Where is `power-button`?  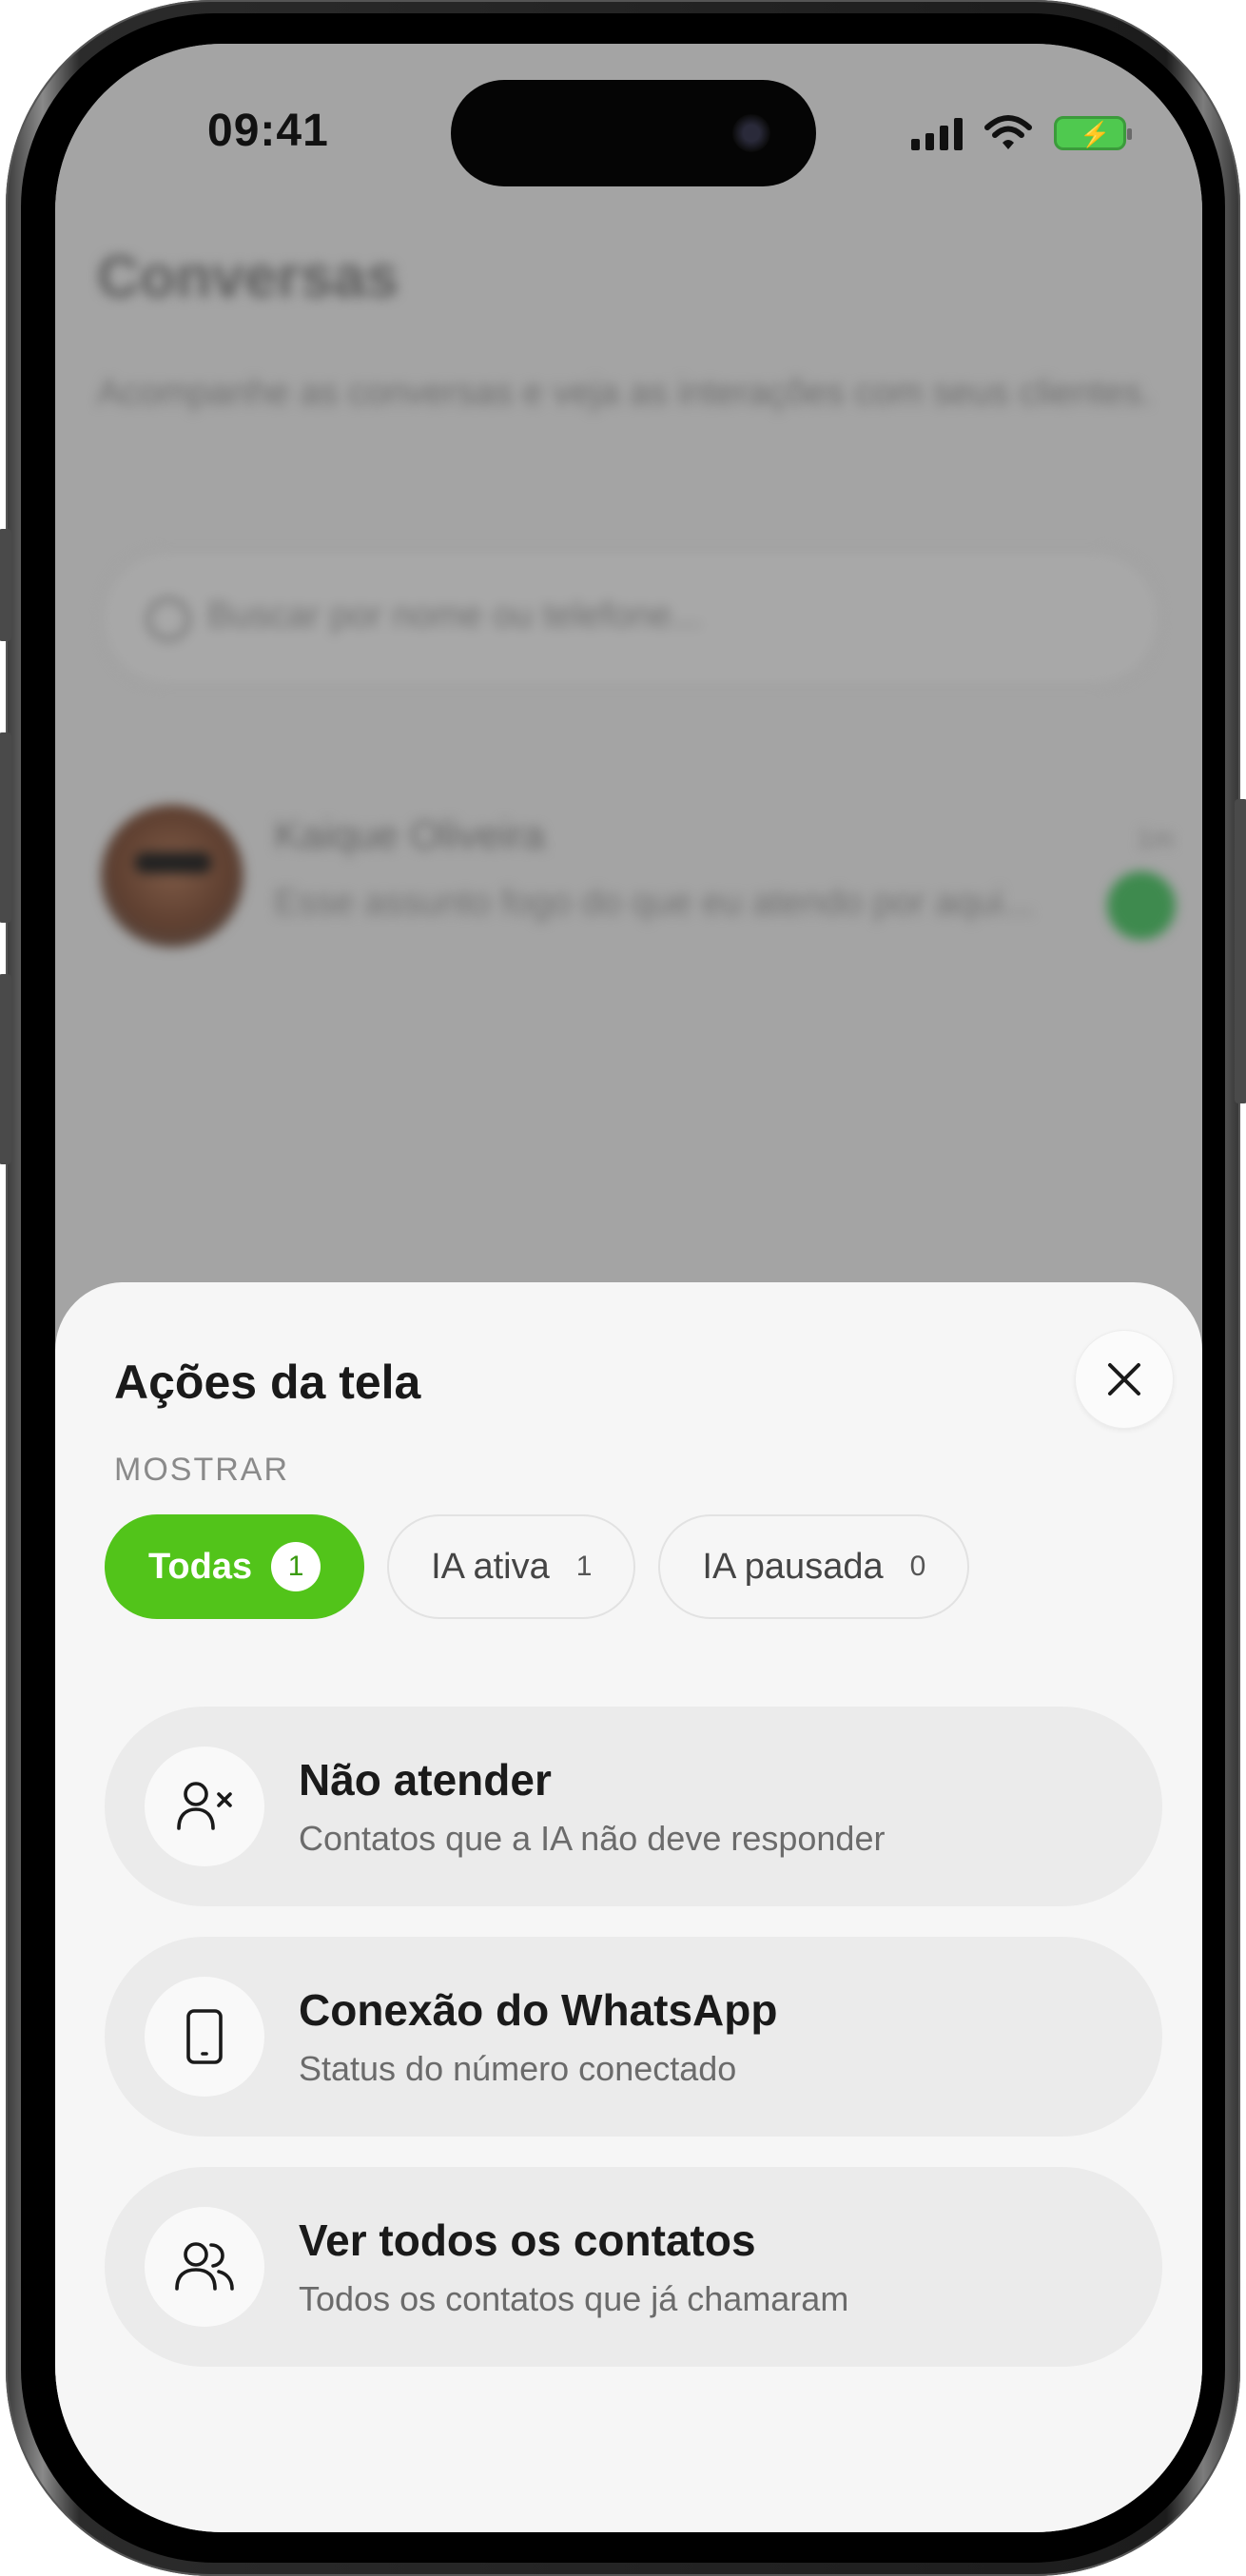
power-button is located at coordinates (1241, 951).